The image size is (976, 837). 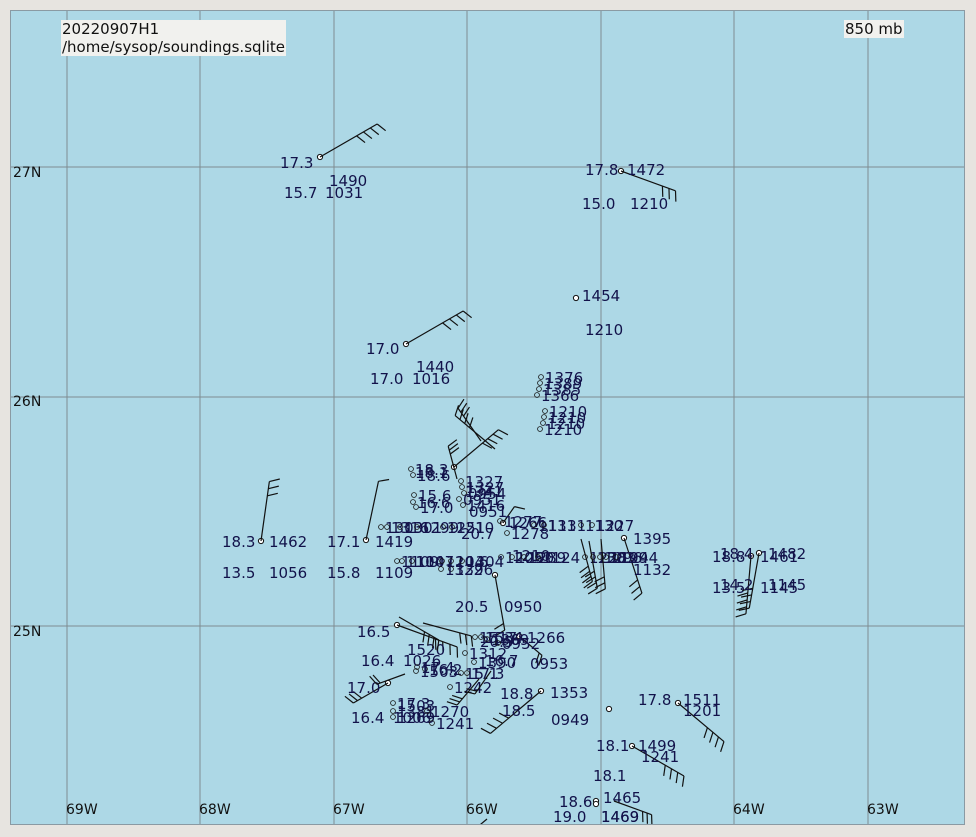 What do you see at coordinates (439, 672) in the screenshot?
I see `overlapping-observation: 1503` at bounding box center [439, 672].